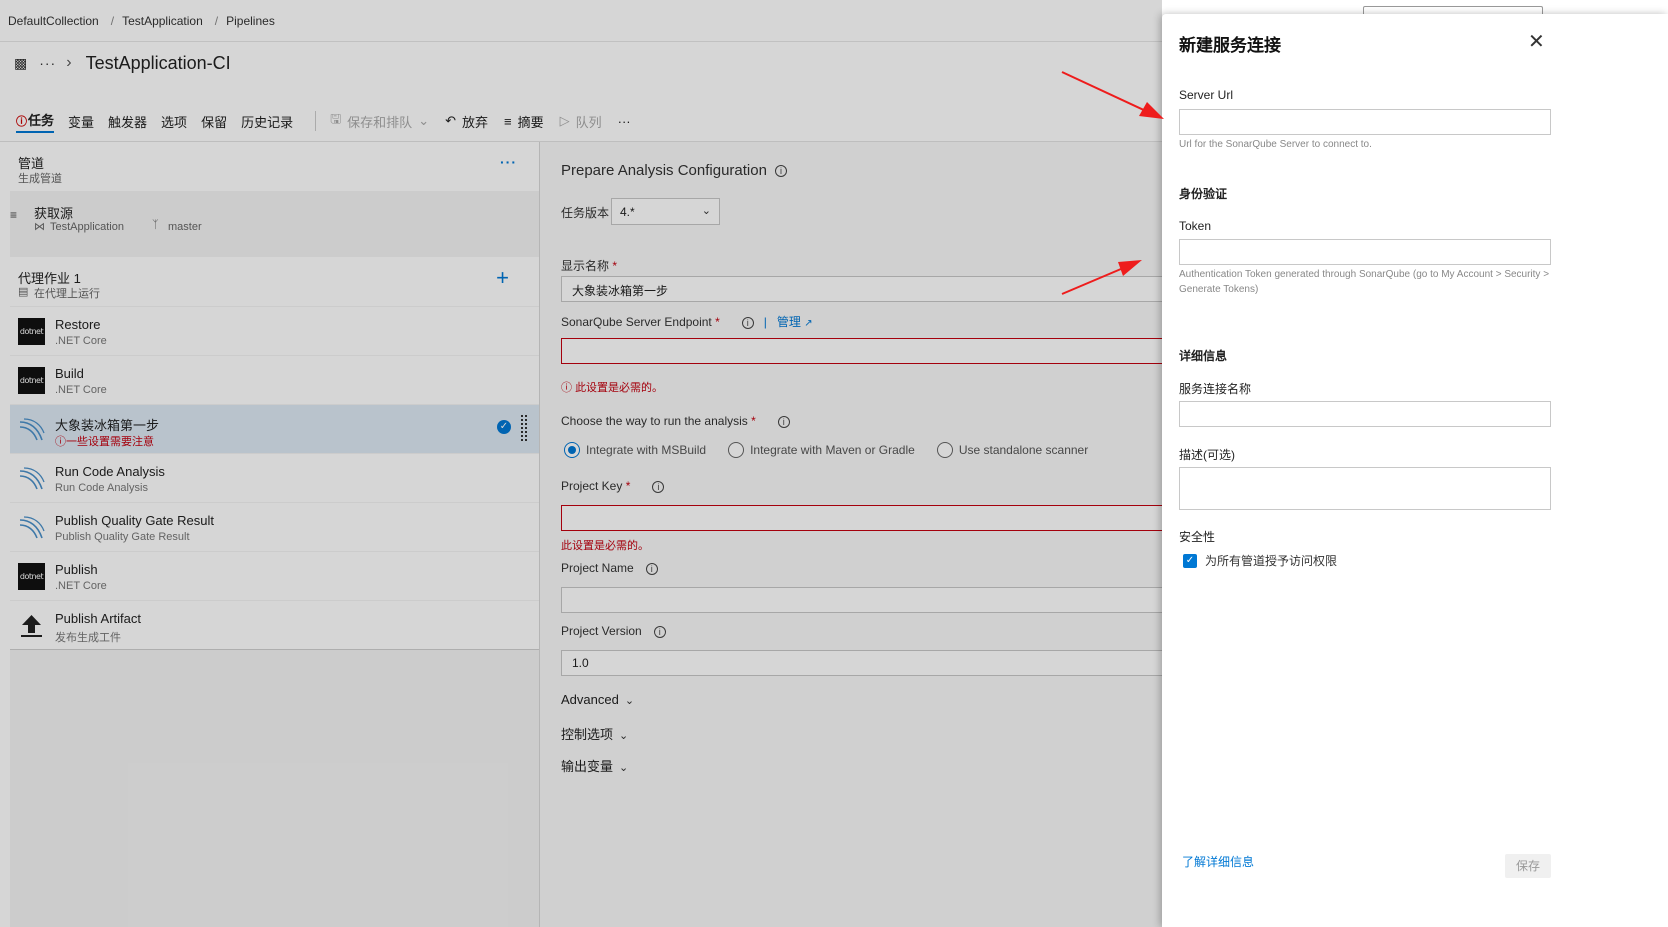 The image size is (1668, 927). Describe the element at coordinates (1528, 866) in the screenshot. I see `save-button: 保存` at that location.